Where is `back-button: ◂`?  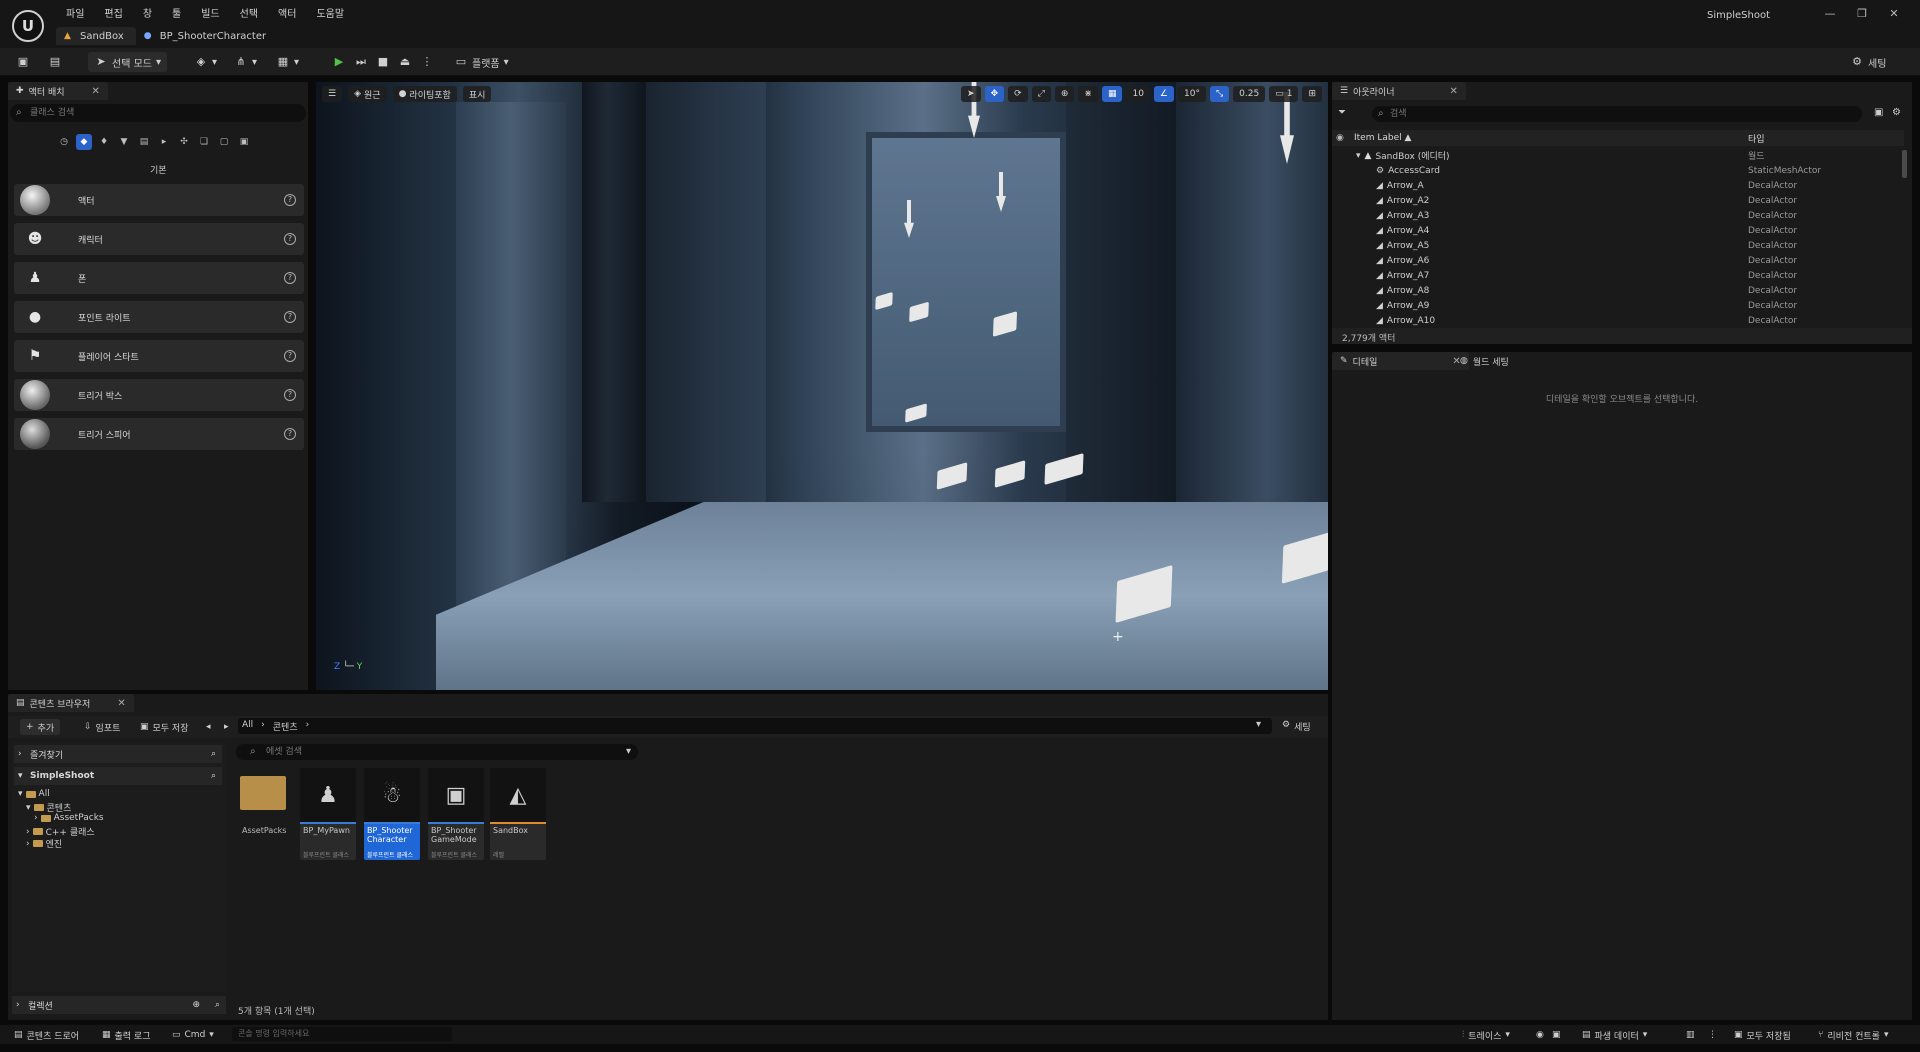
back-button: ◂ is located at coordinates (208, 727).